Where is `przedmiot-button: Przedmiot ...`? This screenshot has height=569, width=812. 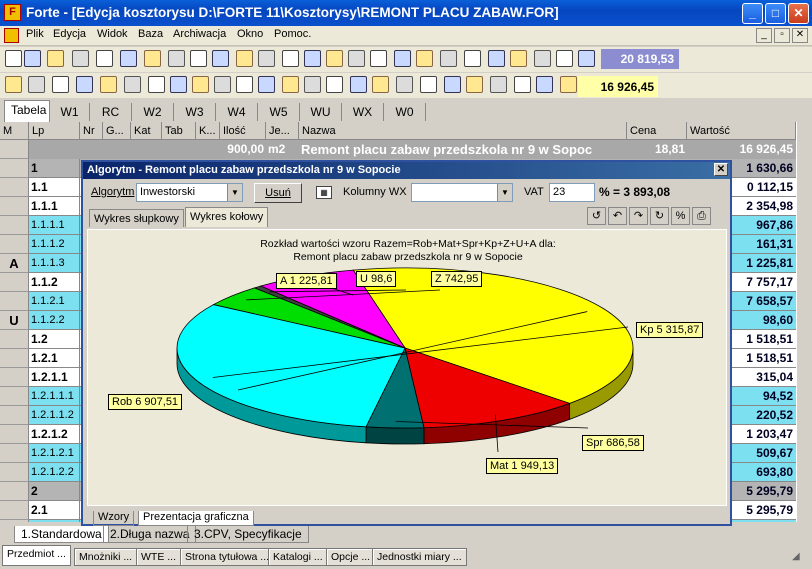
przedmiot-button: Przedmiot ... is located at coordinates (36, 555).